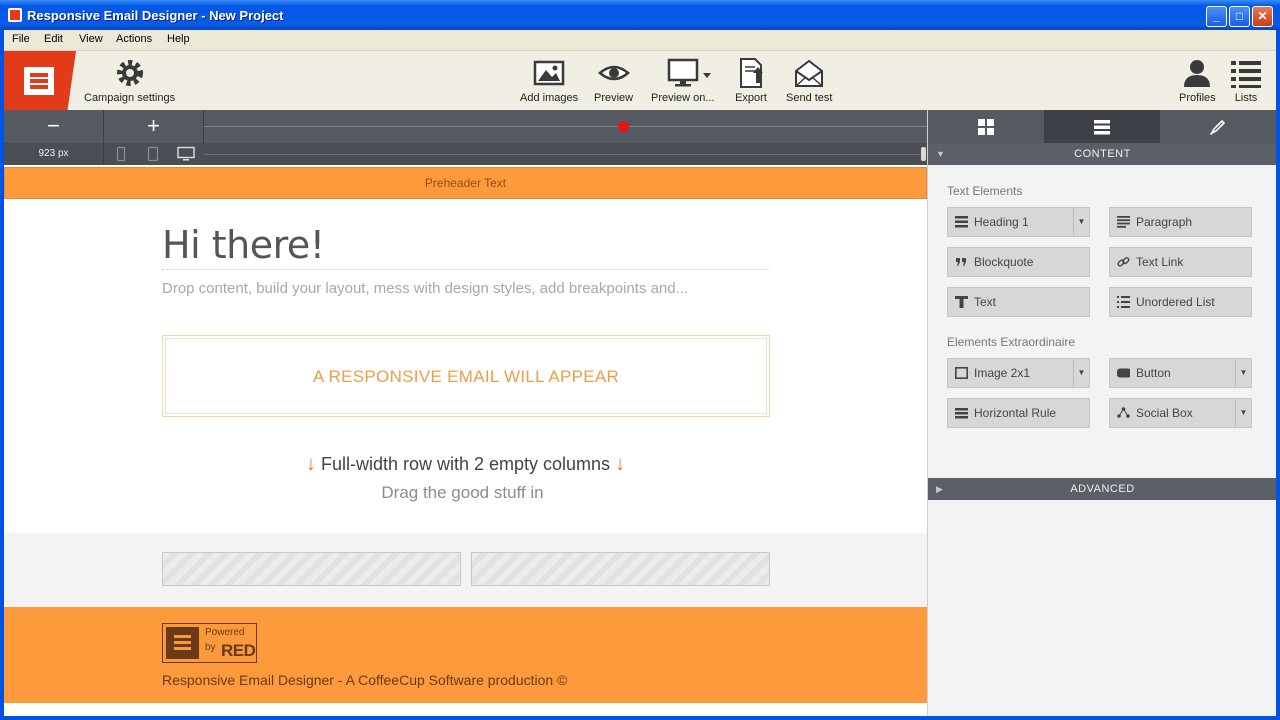 The image size is (1280, 720). I want to click on close-button: ✕, so click(1262, 16).